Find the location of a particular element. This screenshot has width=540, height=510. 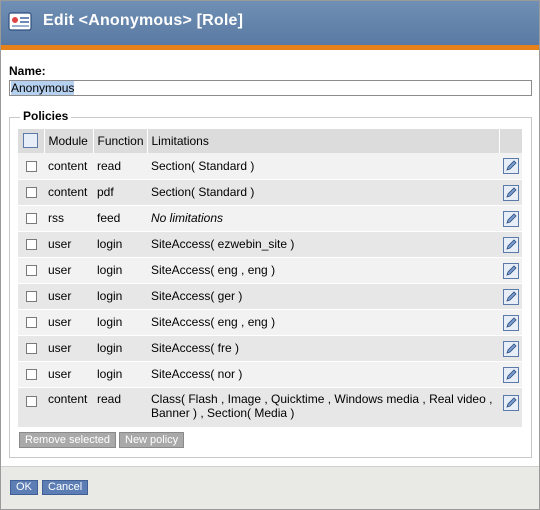

cell-limitations: SiteAccess( fre ) is located at coordinates (323, 348).